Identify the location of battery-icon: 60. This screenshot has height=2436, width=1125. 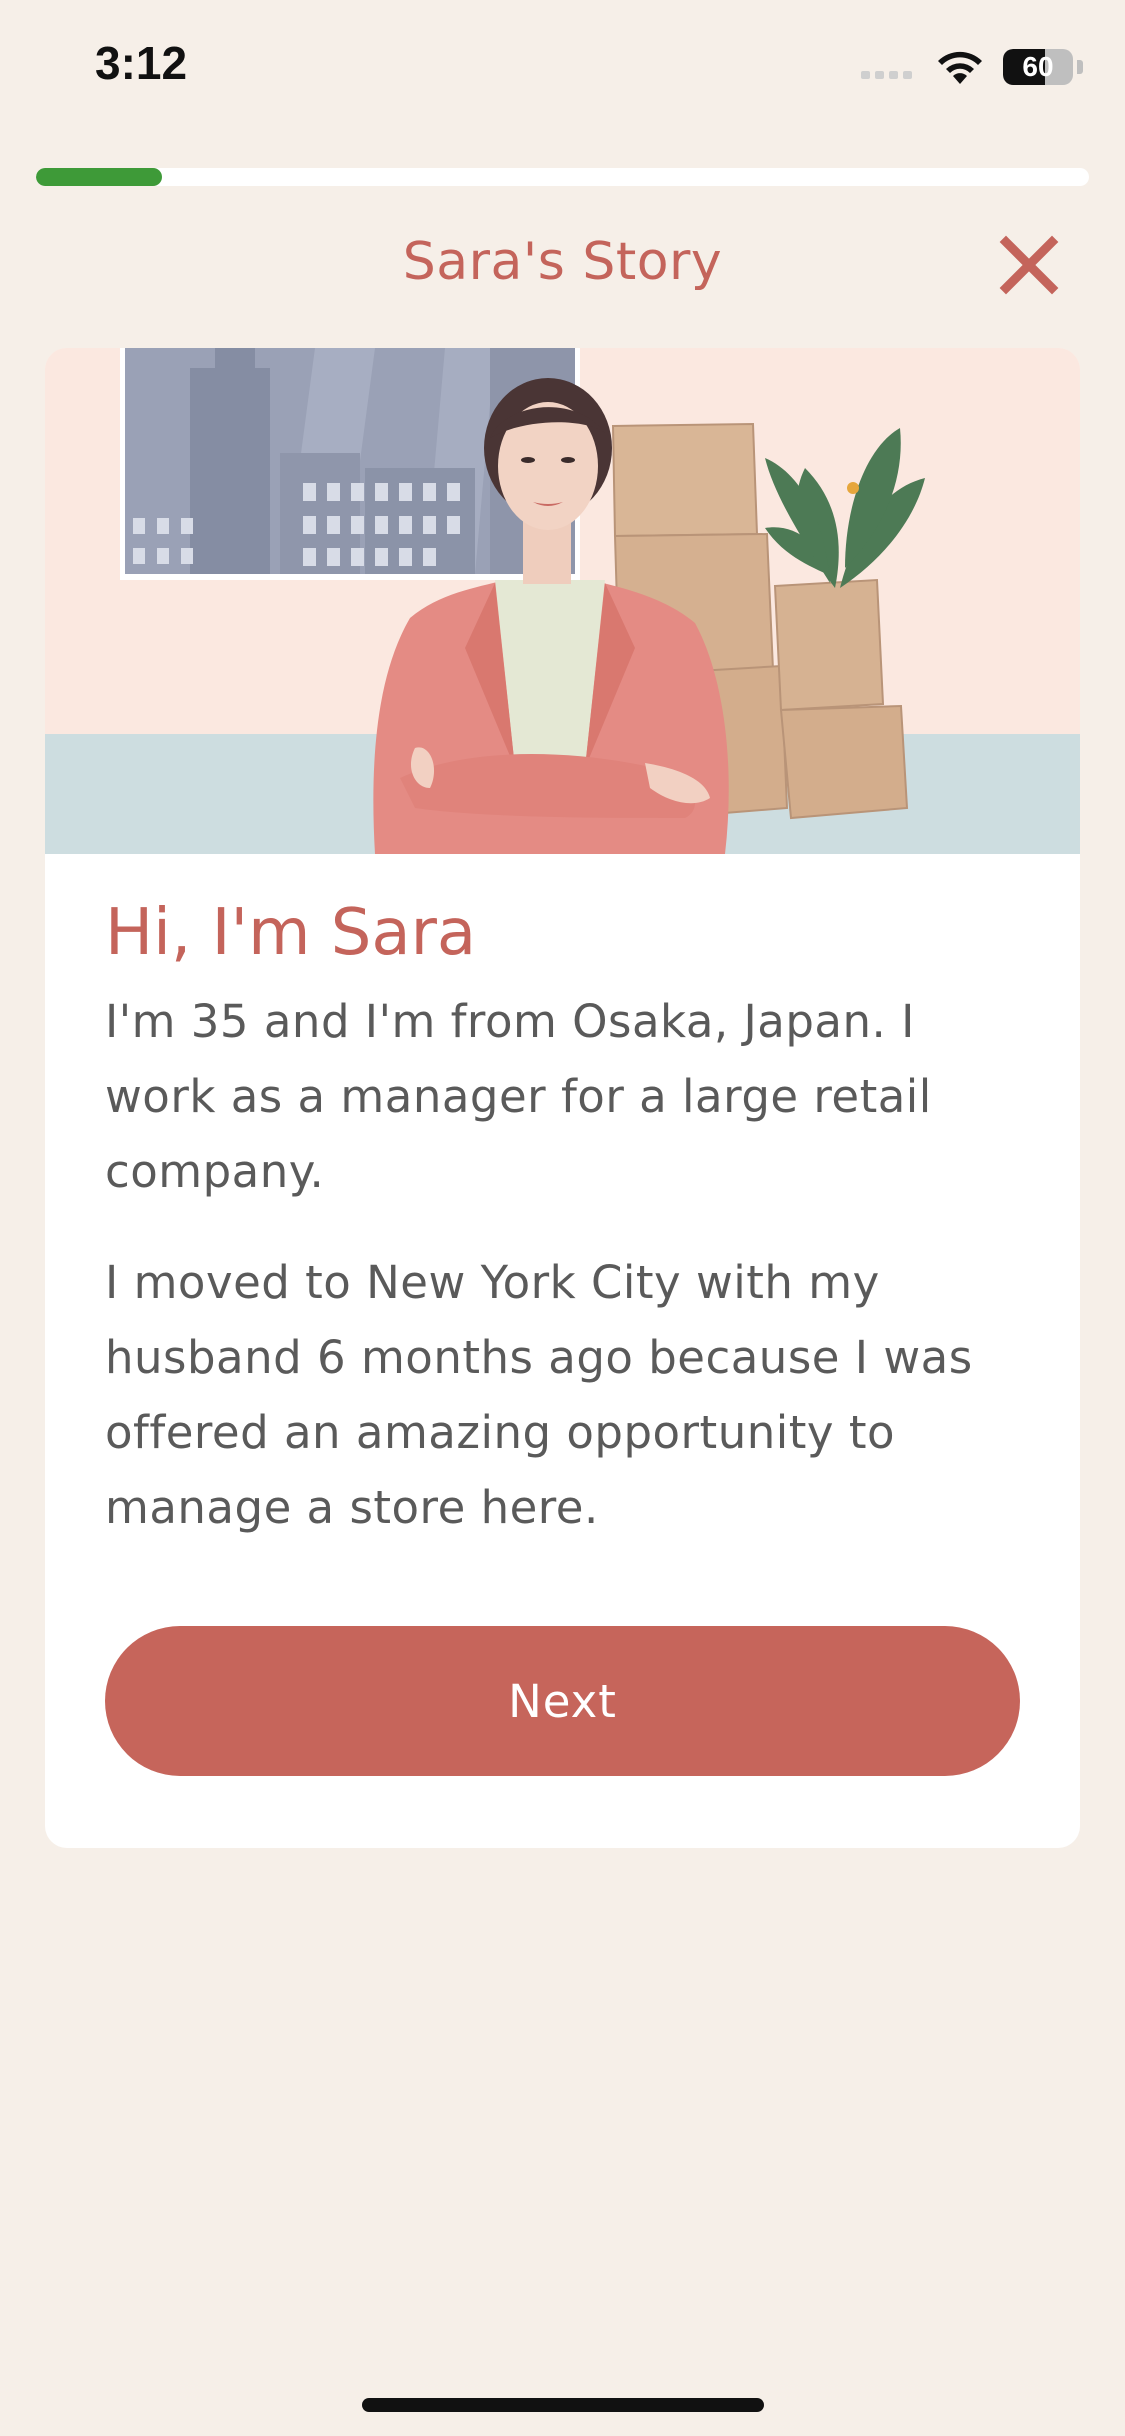
(1038, 67).